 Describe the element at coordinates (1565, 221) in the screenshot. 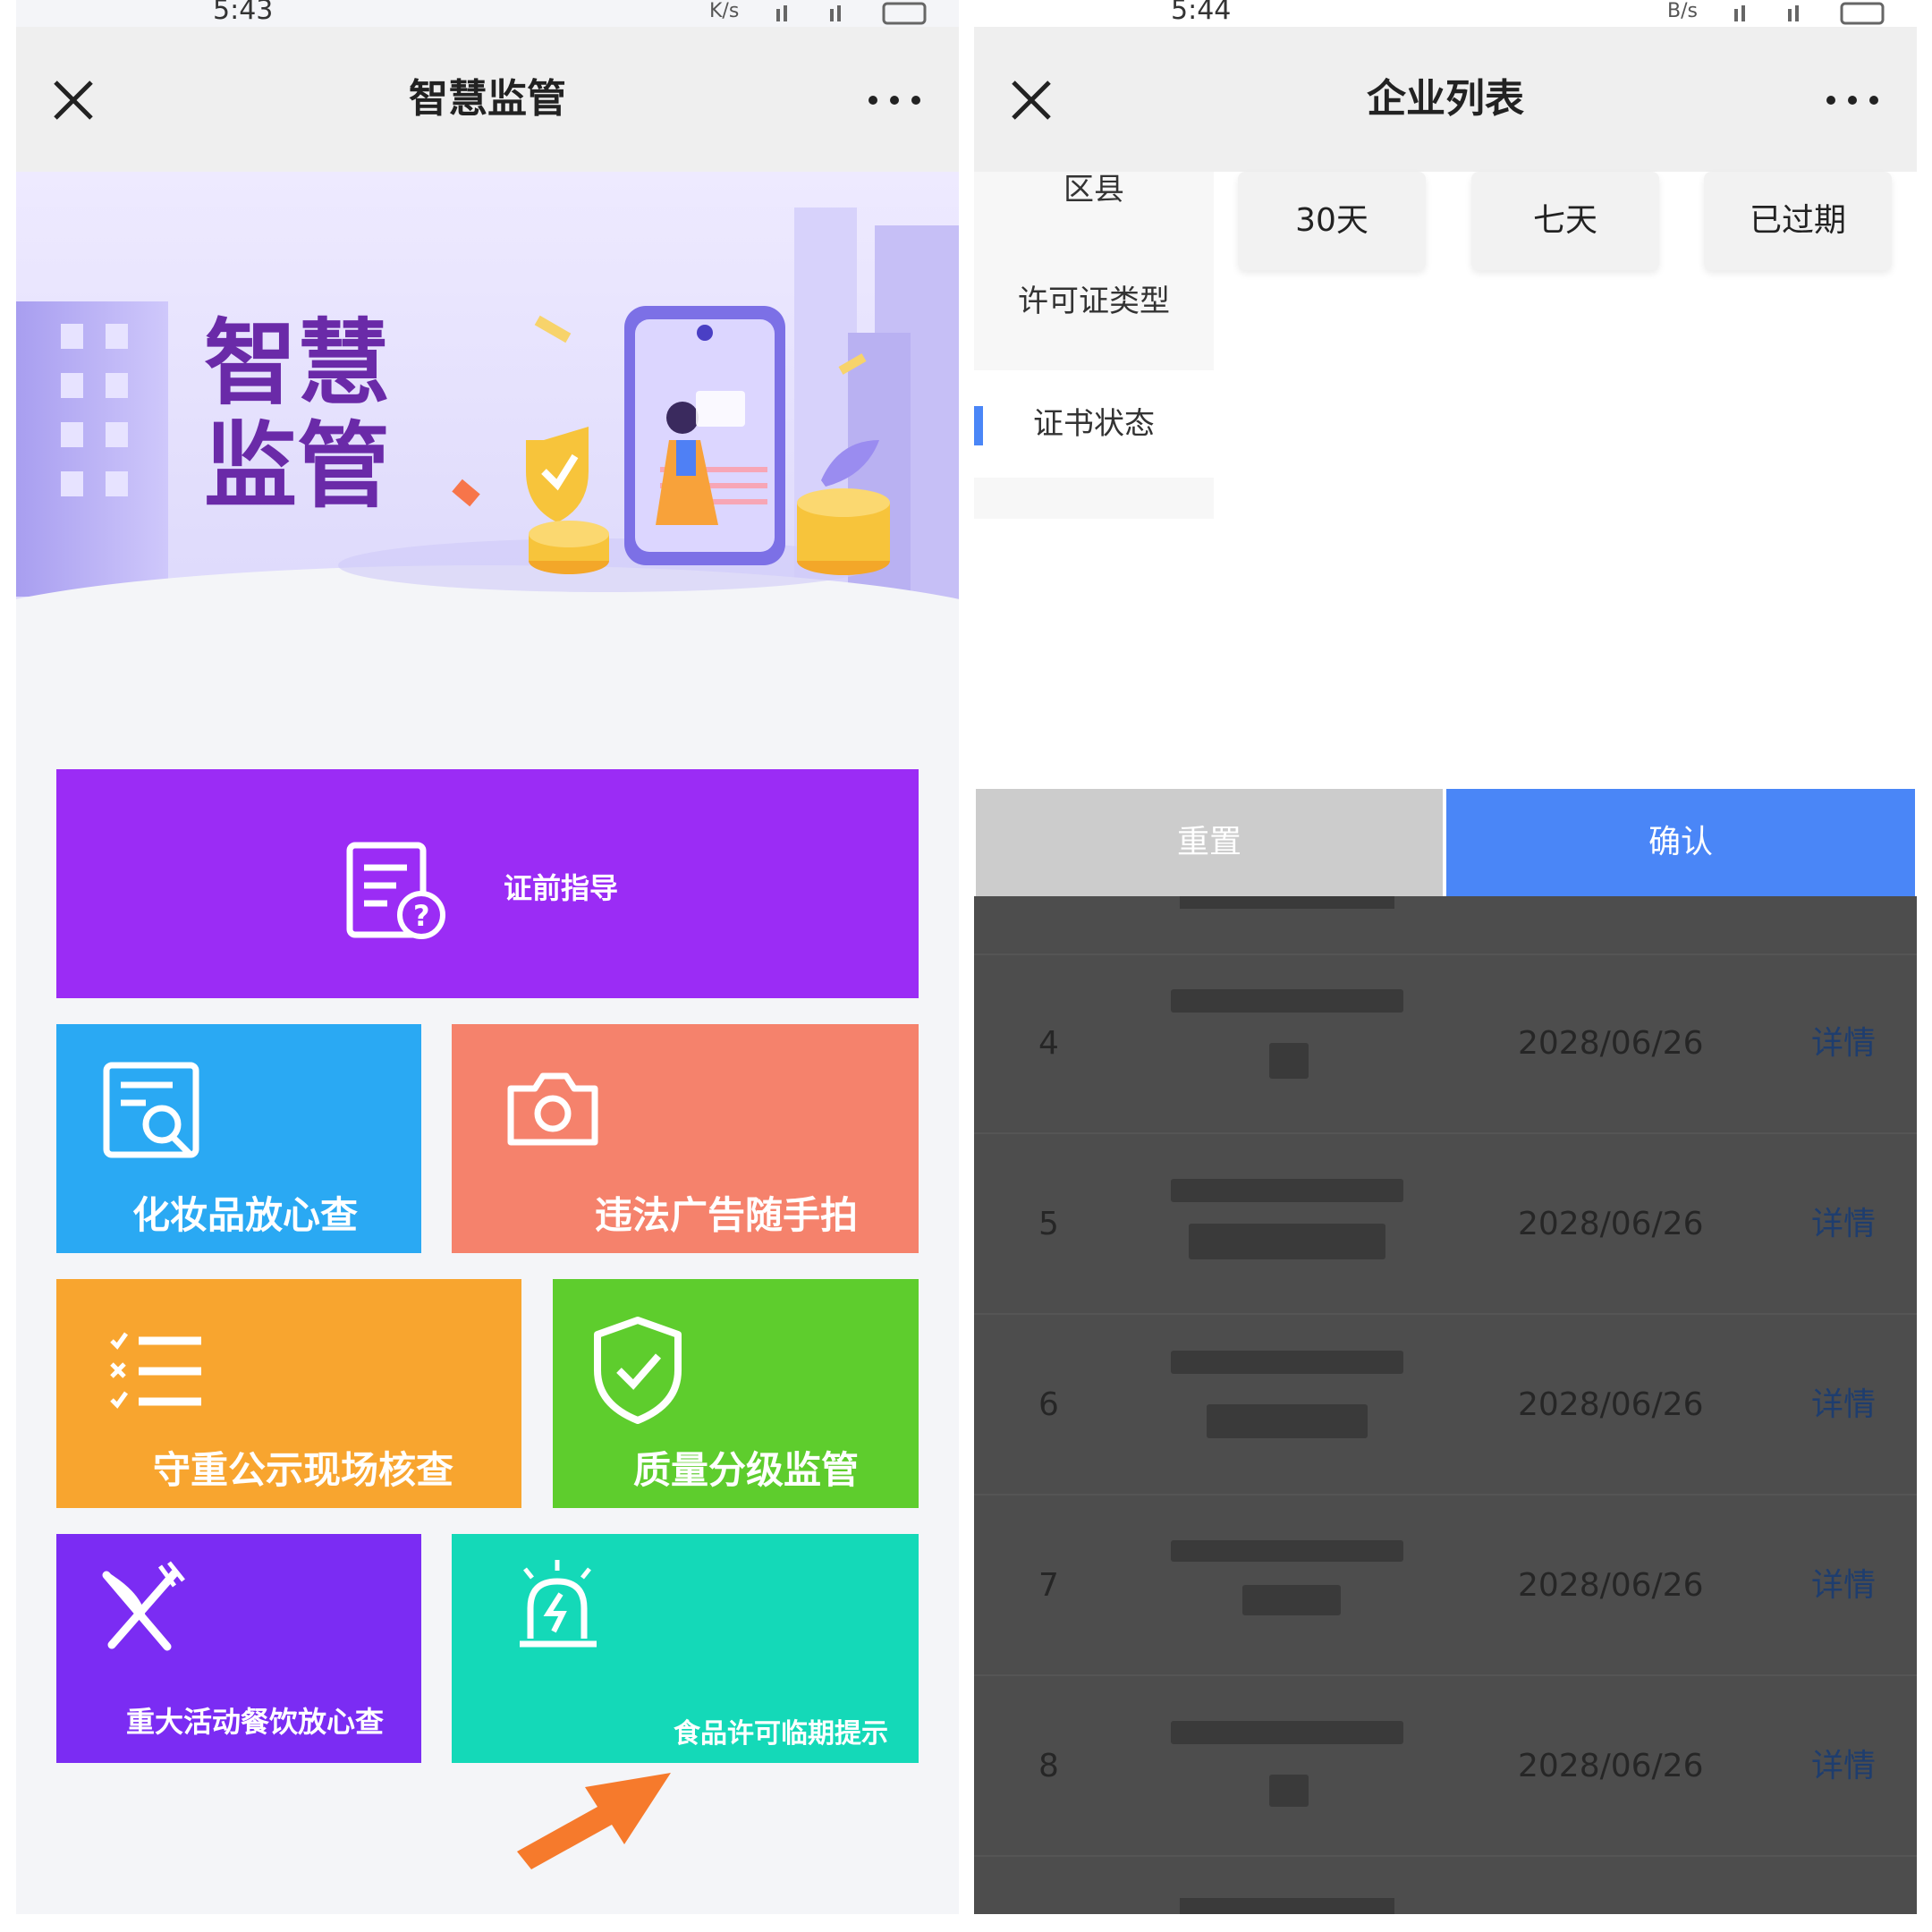

I see `option-7-days: 七天` at that location.